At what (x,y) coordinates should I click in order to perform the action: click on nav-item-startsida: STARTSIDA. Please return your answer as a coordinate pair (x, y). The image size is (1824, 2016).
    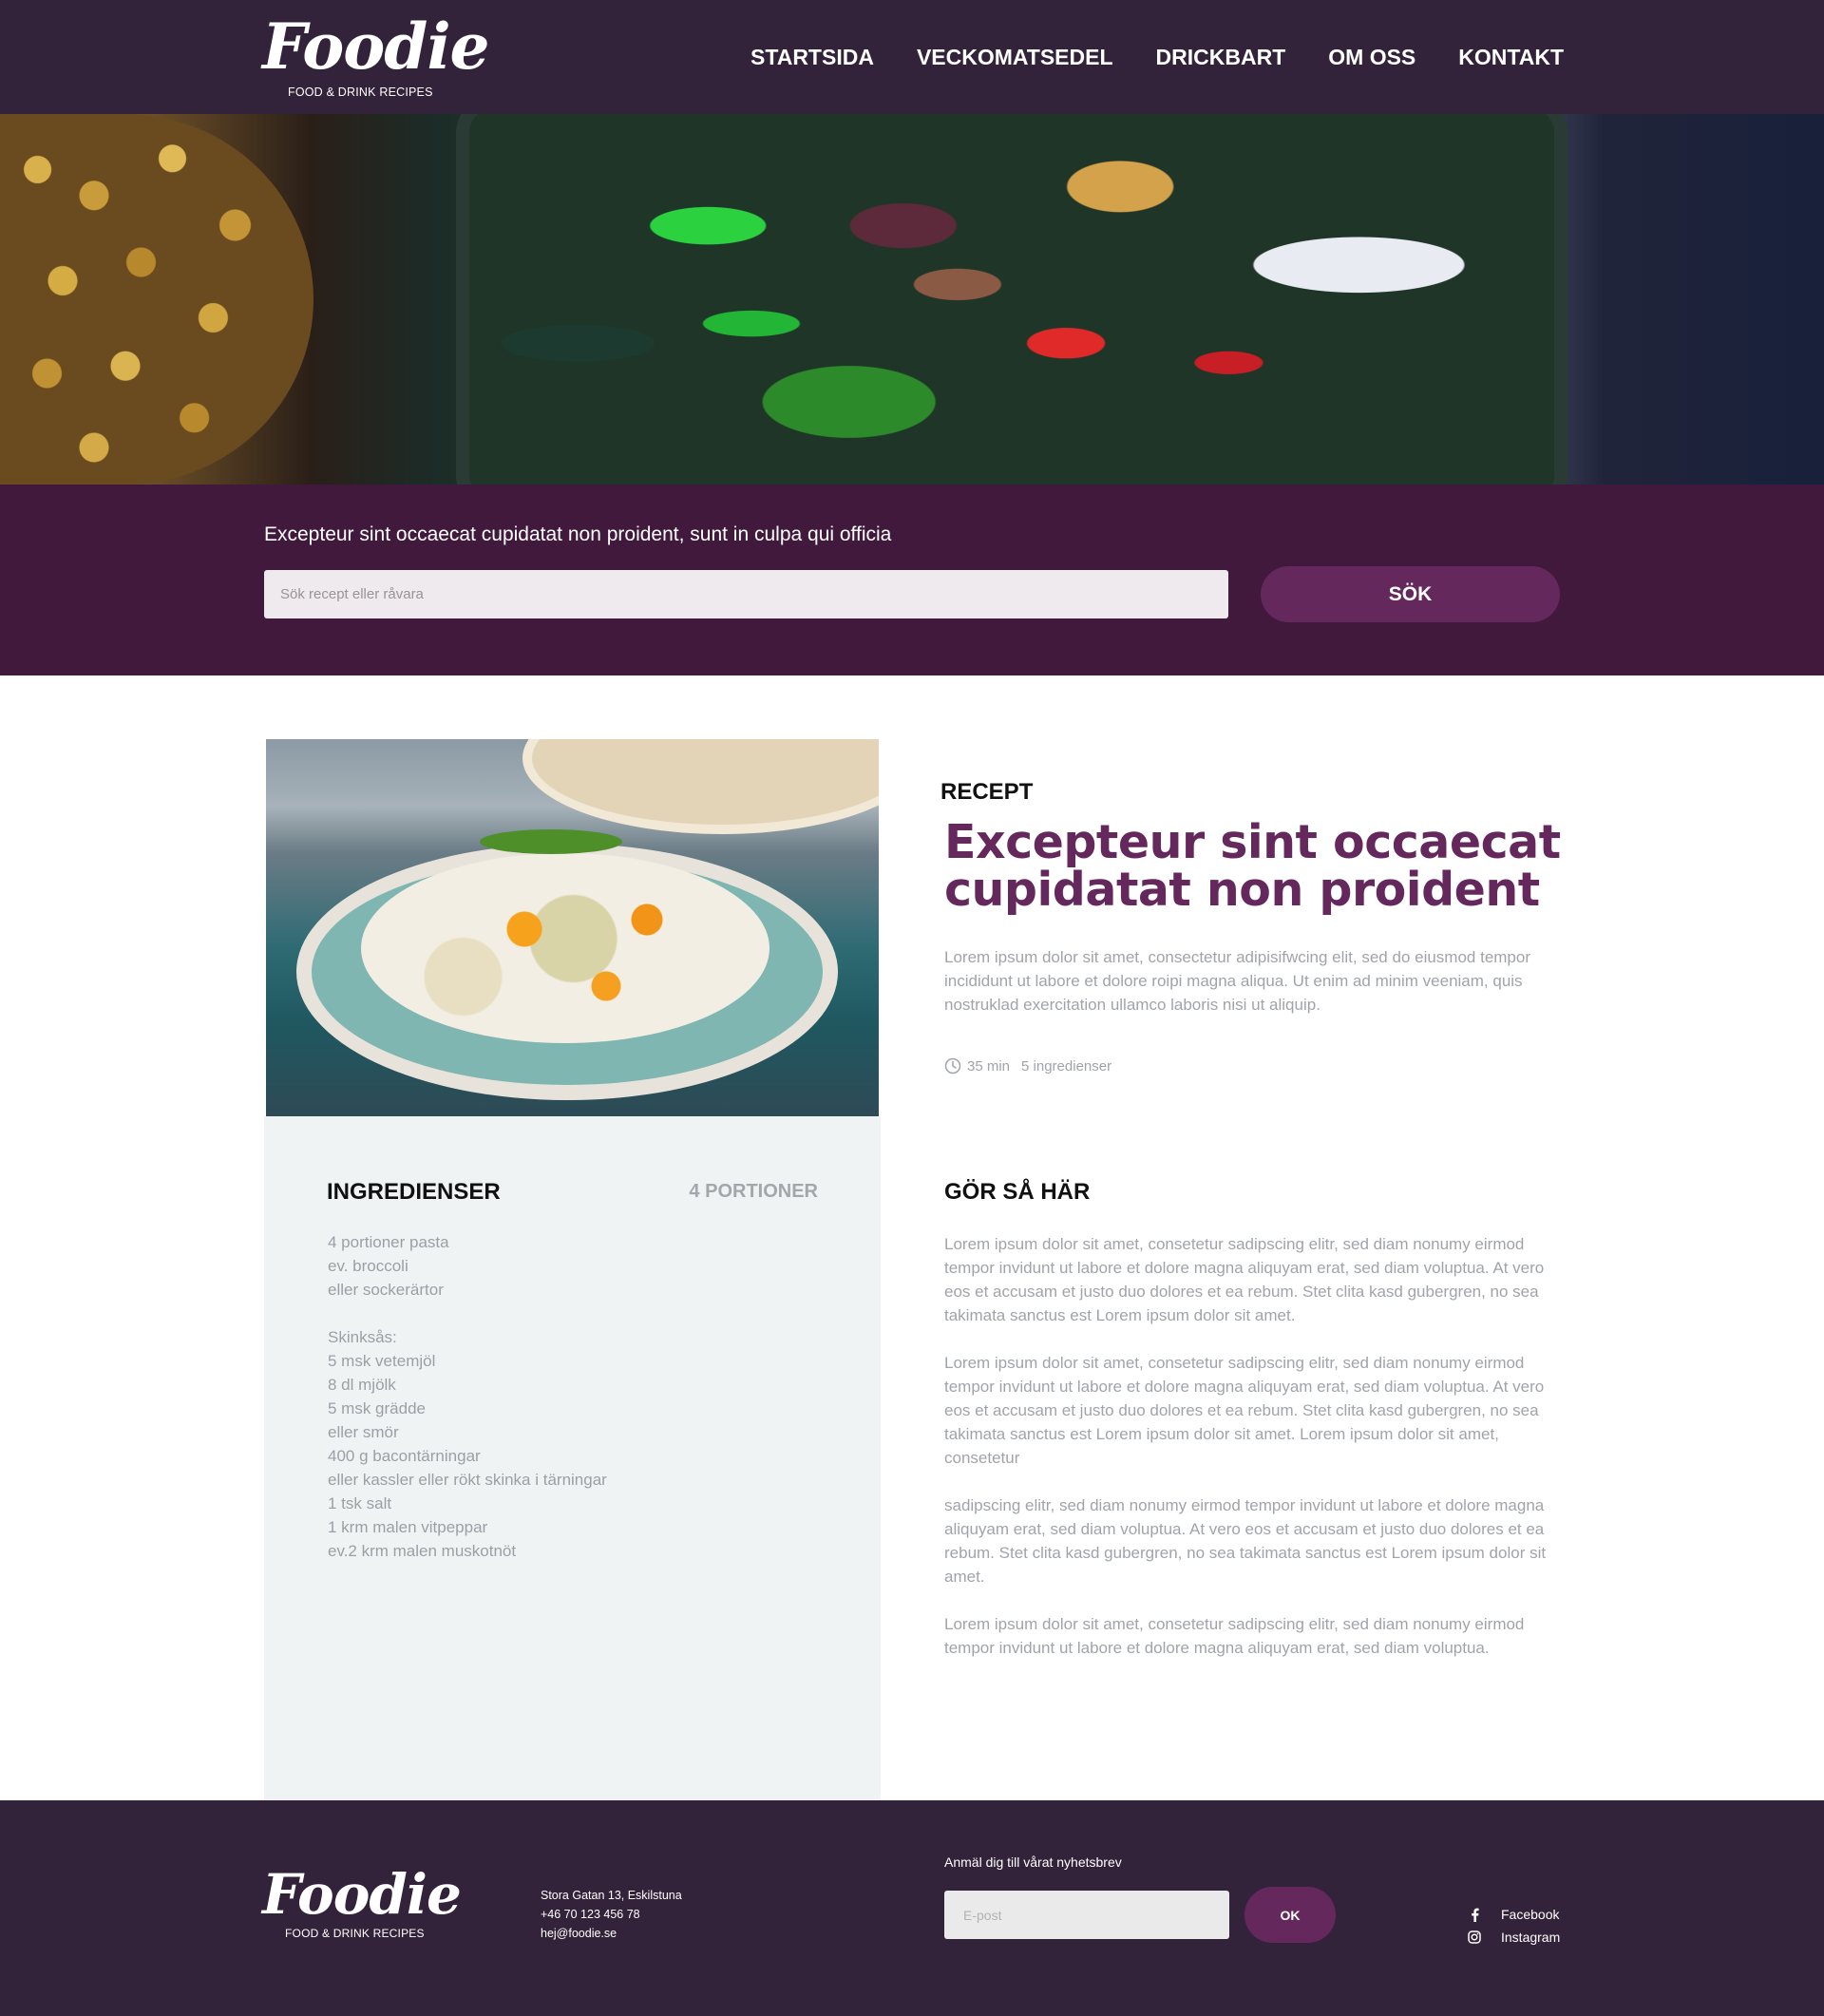
    Looking at the image, I should click on (812, 57).